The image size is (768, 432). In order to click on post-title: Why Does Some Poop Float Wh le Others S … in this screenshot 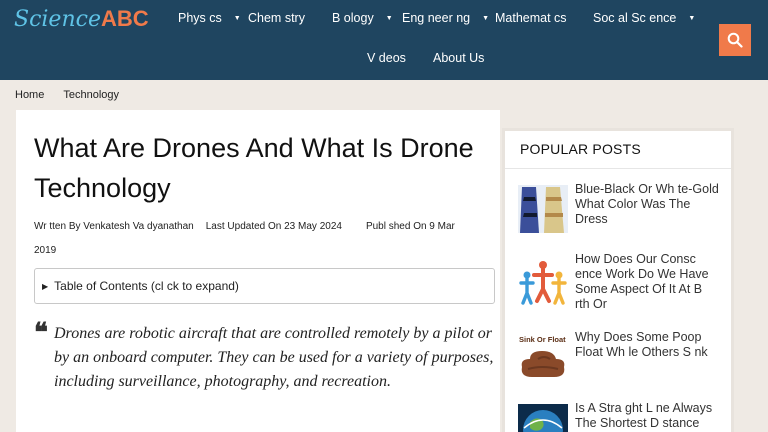, I will do `click(647, 345)`.